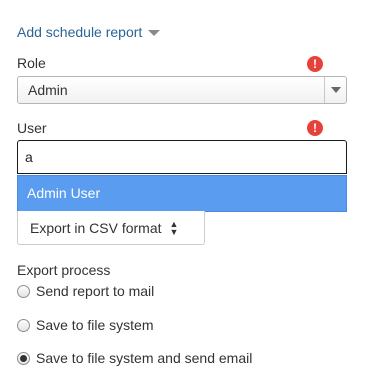 This screenshot has height=392, width=382. I want to click on radio-dot, so click(23, 358).